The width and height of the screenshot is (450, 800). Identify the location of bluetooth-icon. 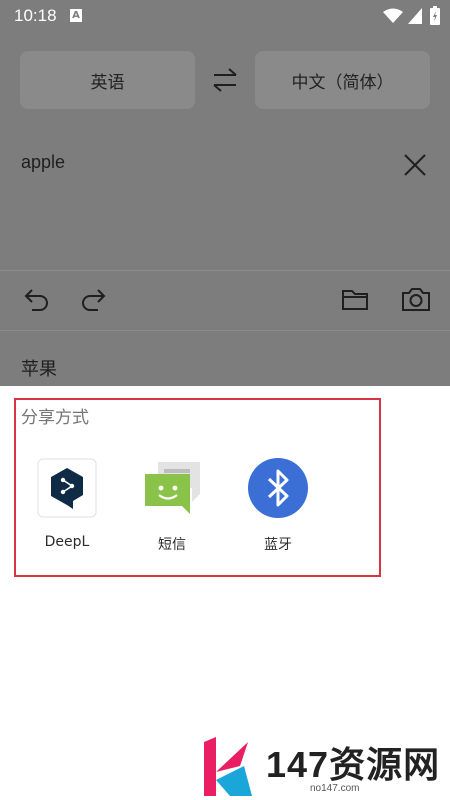
(278, 488).